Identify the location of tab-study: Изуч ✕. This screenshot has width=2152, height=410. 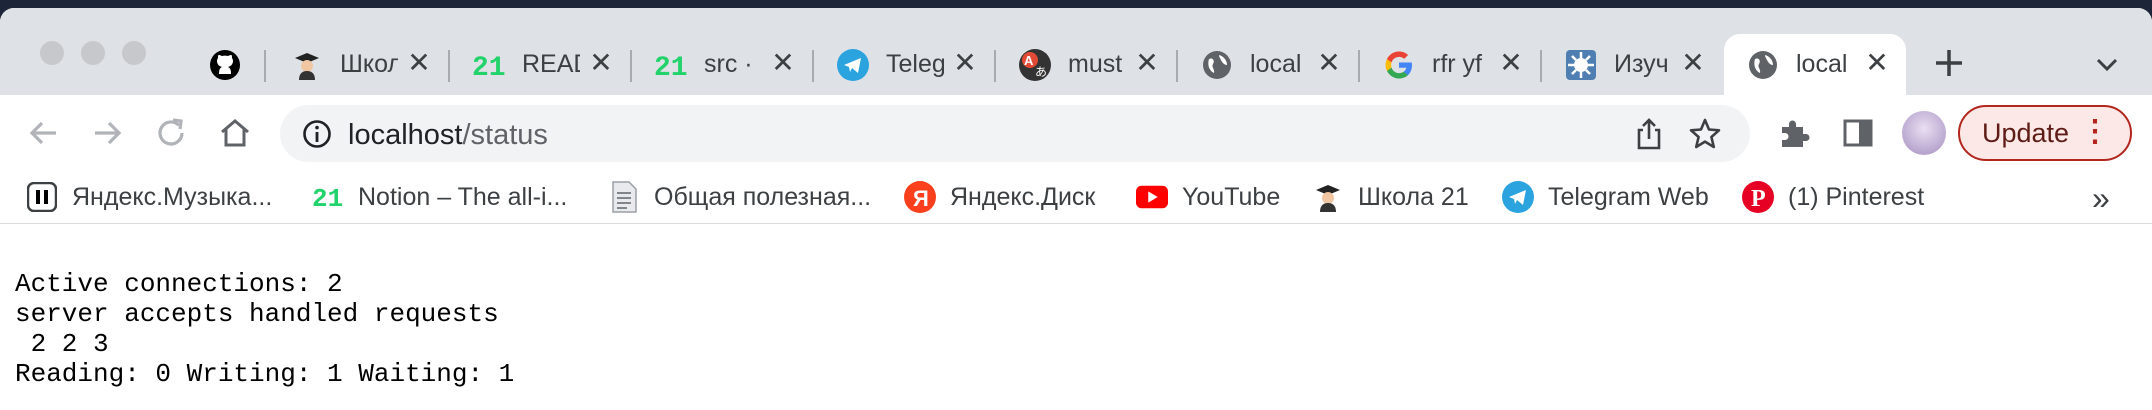
(1632, 64).